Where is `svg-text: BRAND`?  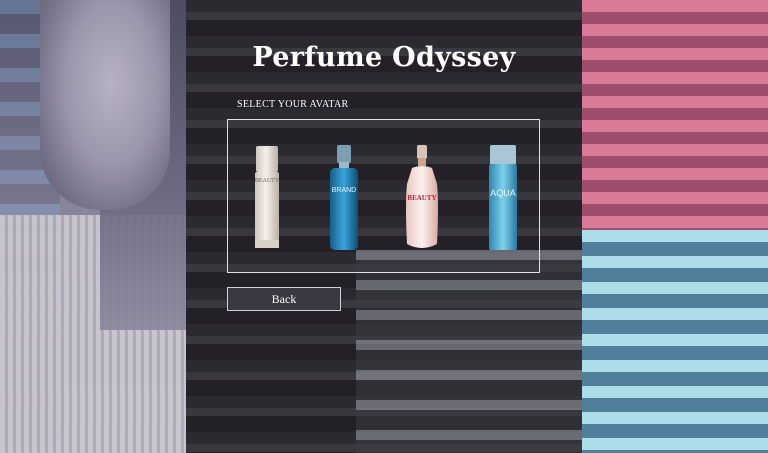 svg-text: BRAND is located at coordinates (344, 190).